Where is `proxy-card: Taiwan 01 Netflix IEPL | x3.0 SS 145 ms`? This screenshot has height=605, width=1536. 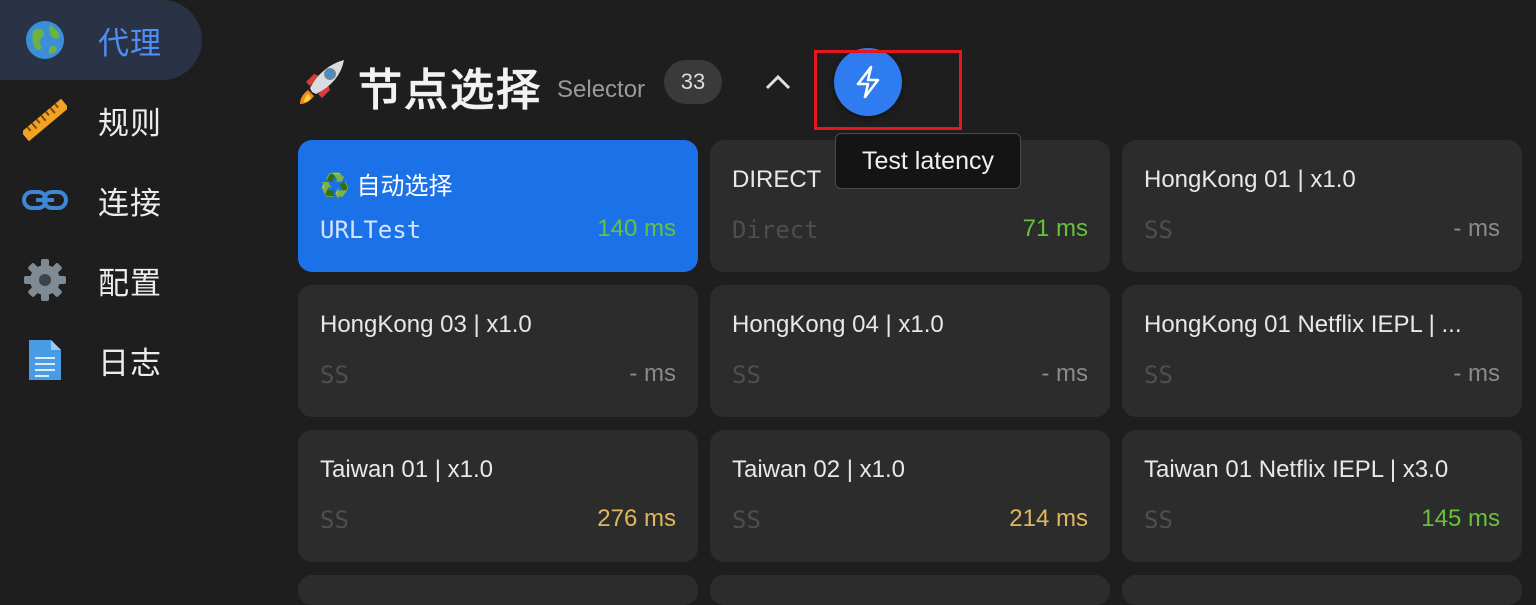 proxy-card: Taiwan 01 Netflix IEPL | x3.0 SS 145 ms is located at coordinates (1322, 496).